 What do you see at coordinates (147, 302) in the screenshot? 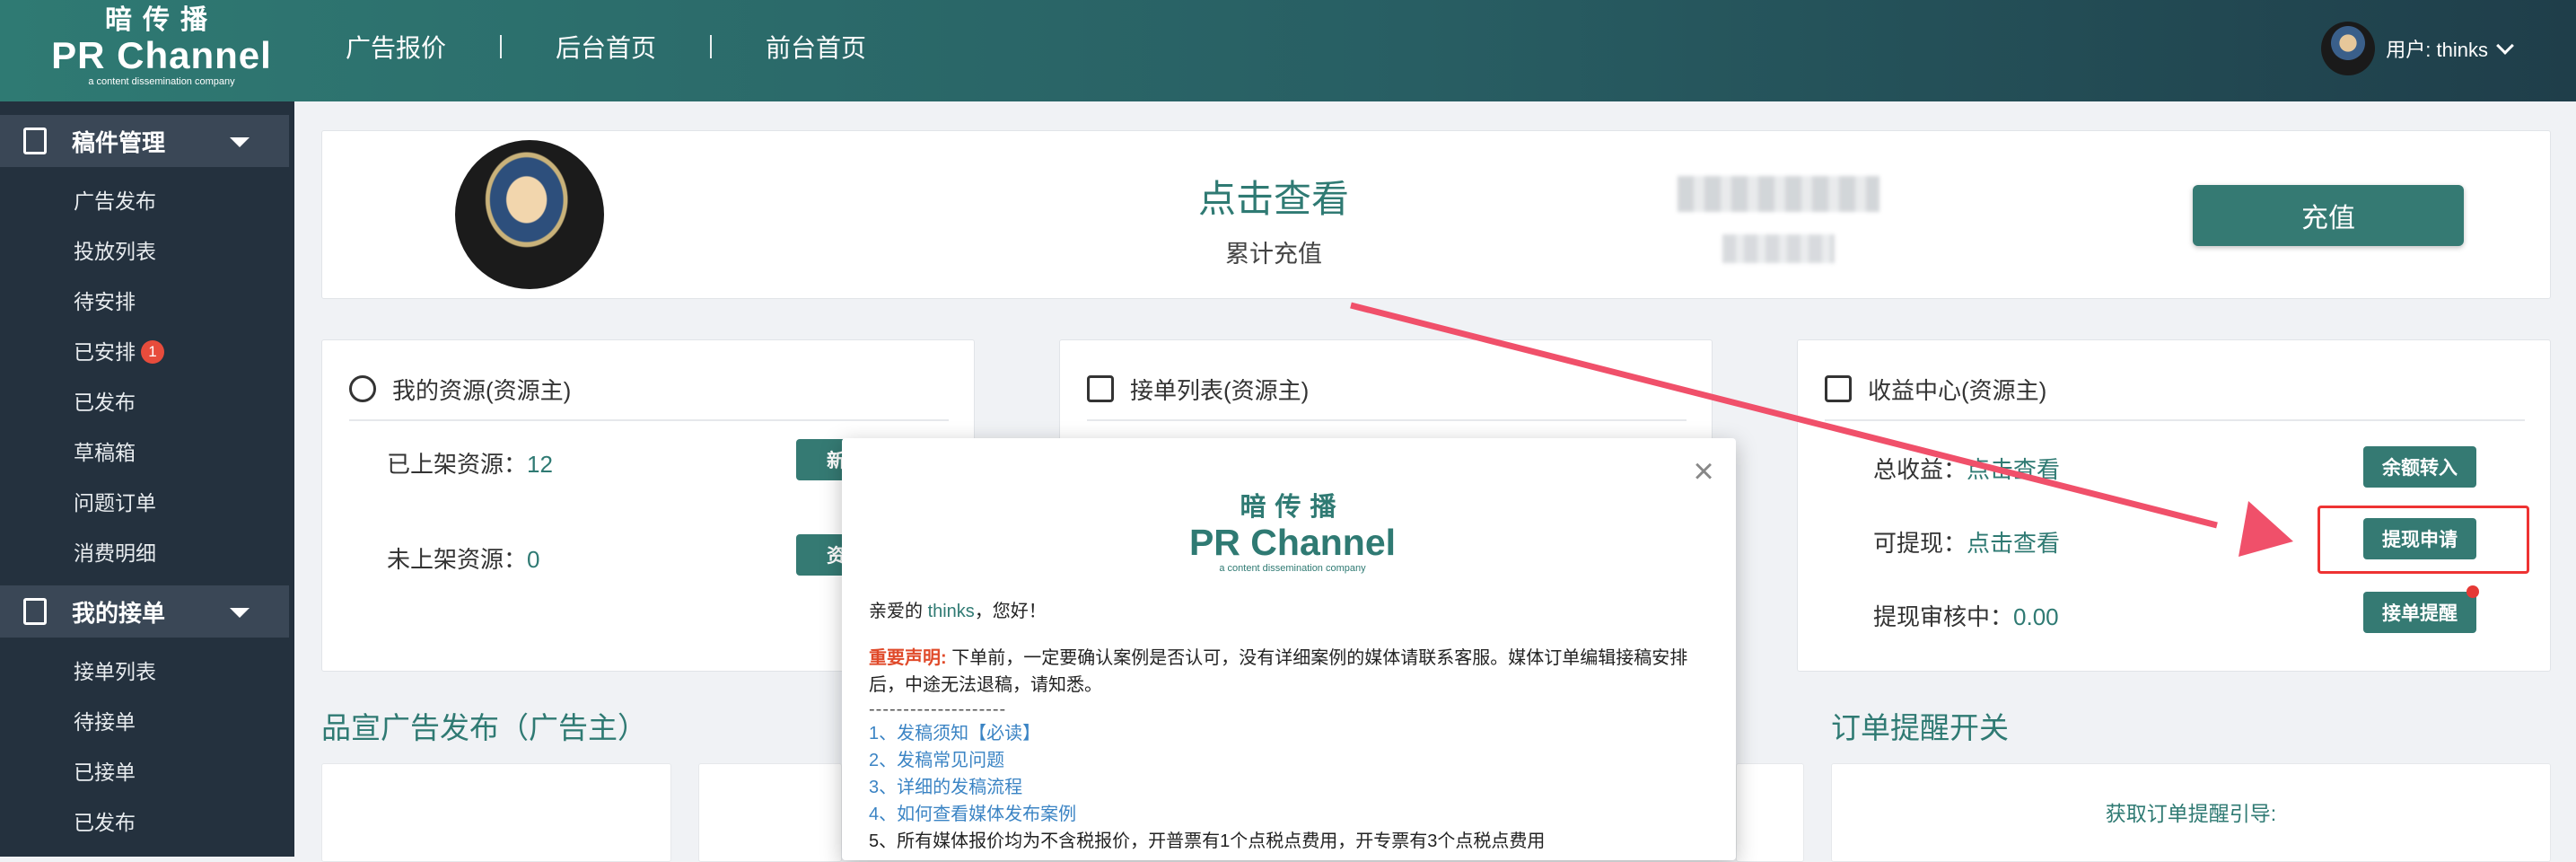
I see `sidebar-item-pending: 待安排` at bounding box center [147, 302].